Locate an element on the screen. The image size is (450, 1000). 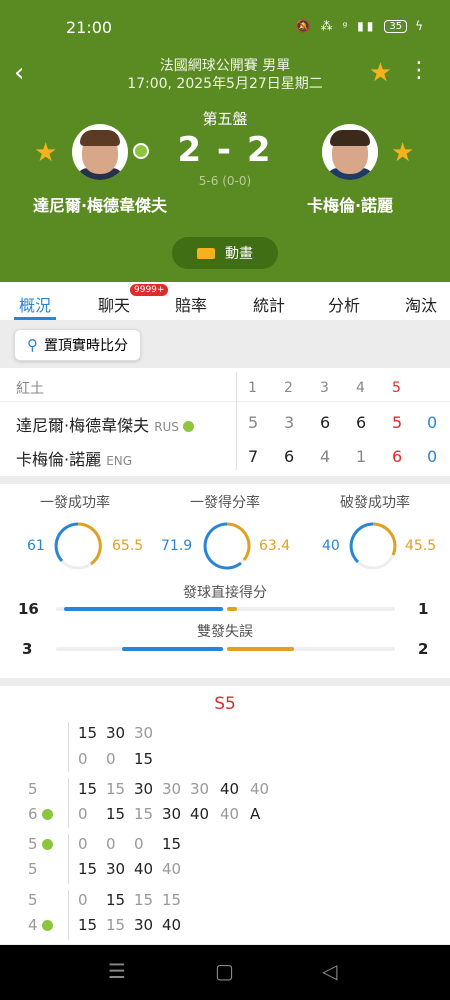
animation-button: 動畫 is located at coordinates (225, 253).